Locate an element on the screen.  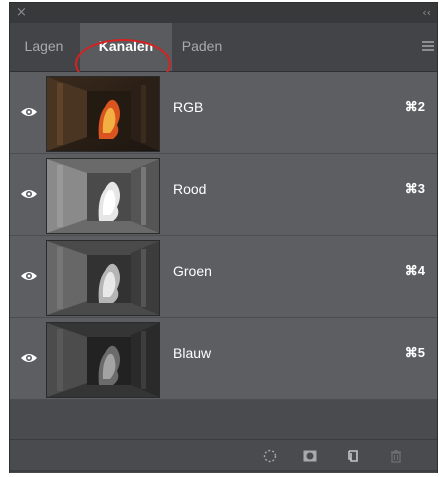
panel-titlebar: × ‹‹ is located at coordinates (223, 13).